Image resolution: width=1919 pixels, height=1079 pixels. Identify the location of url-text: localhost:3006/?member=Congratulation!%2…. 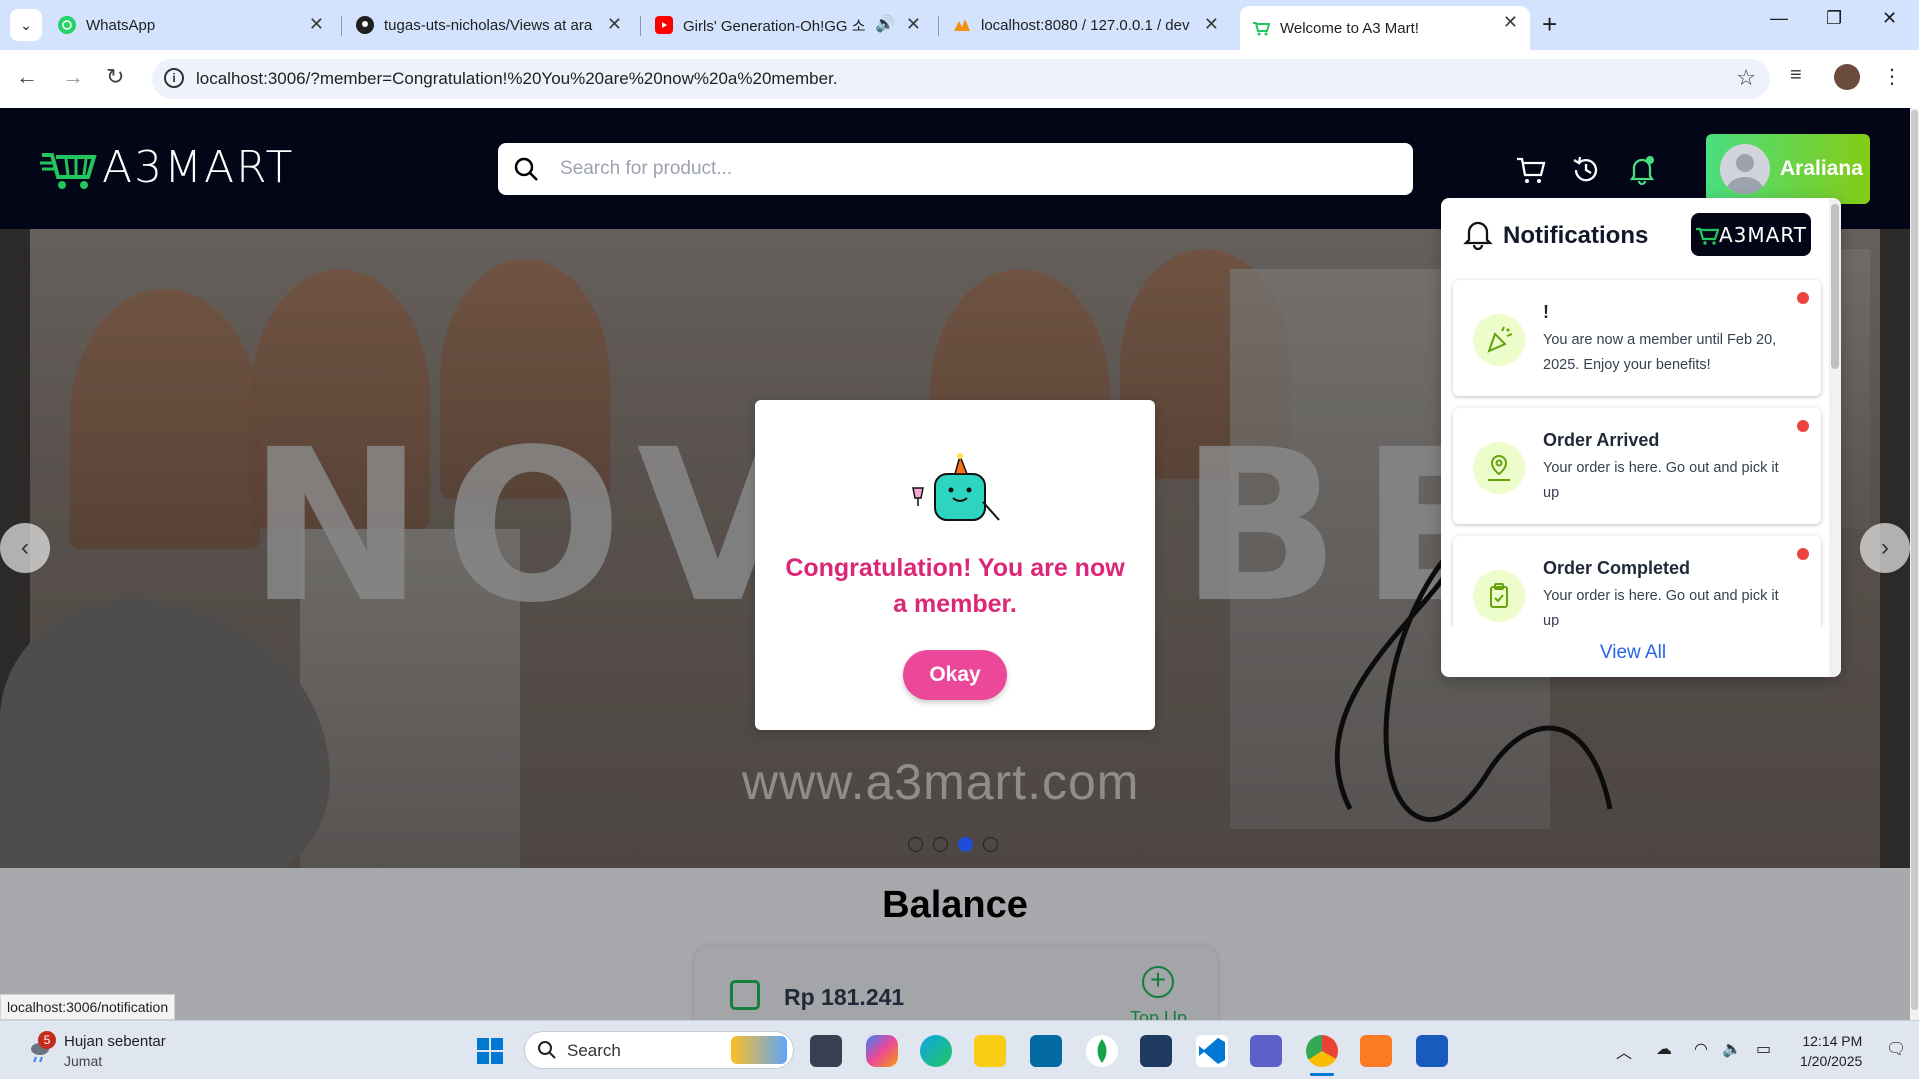
(517, 79).